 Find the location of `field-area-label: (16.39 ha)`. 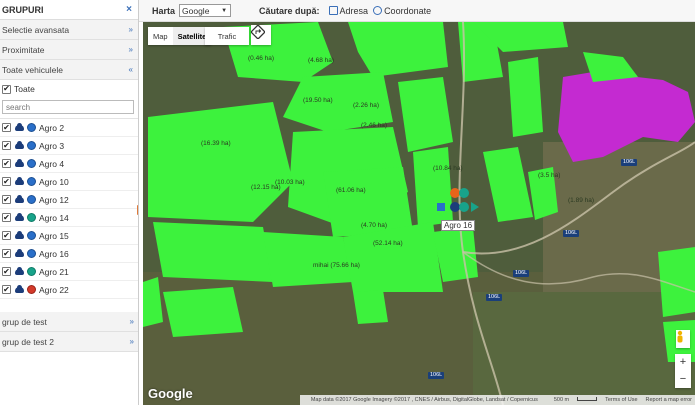

field-area-label: (16.39 ha) is located at coordinates (216, 143).